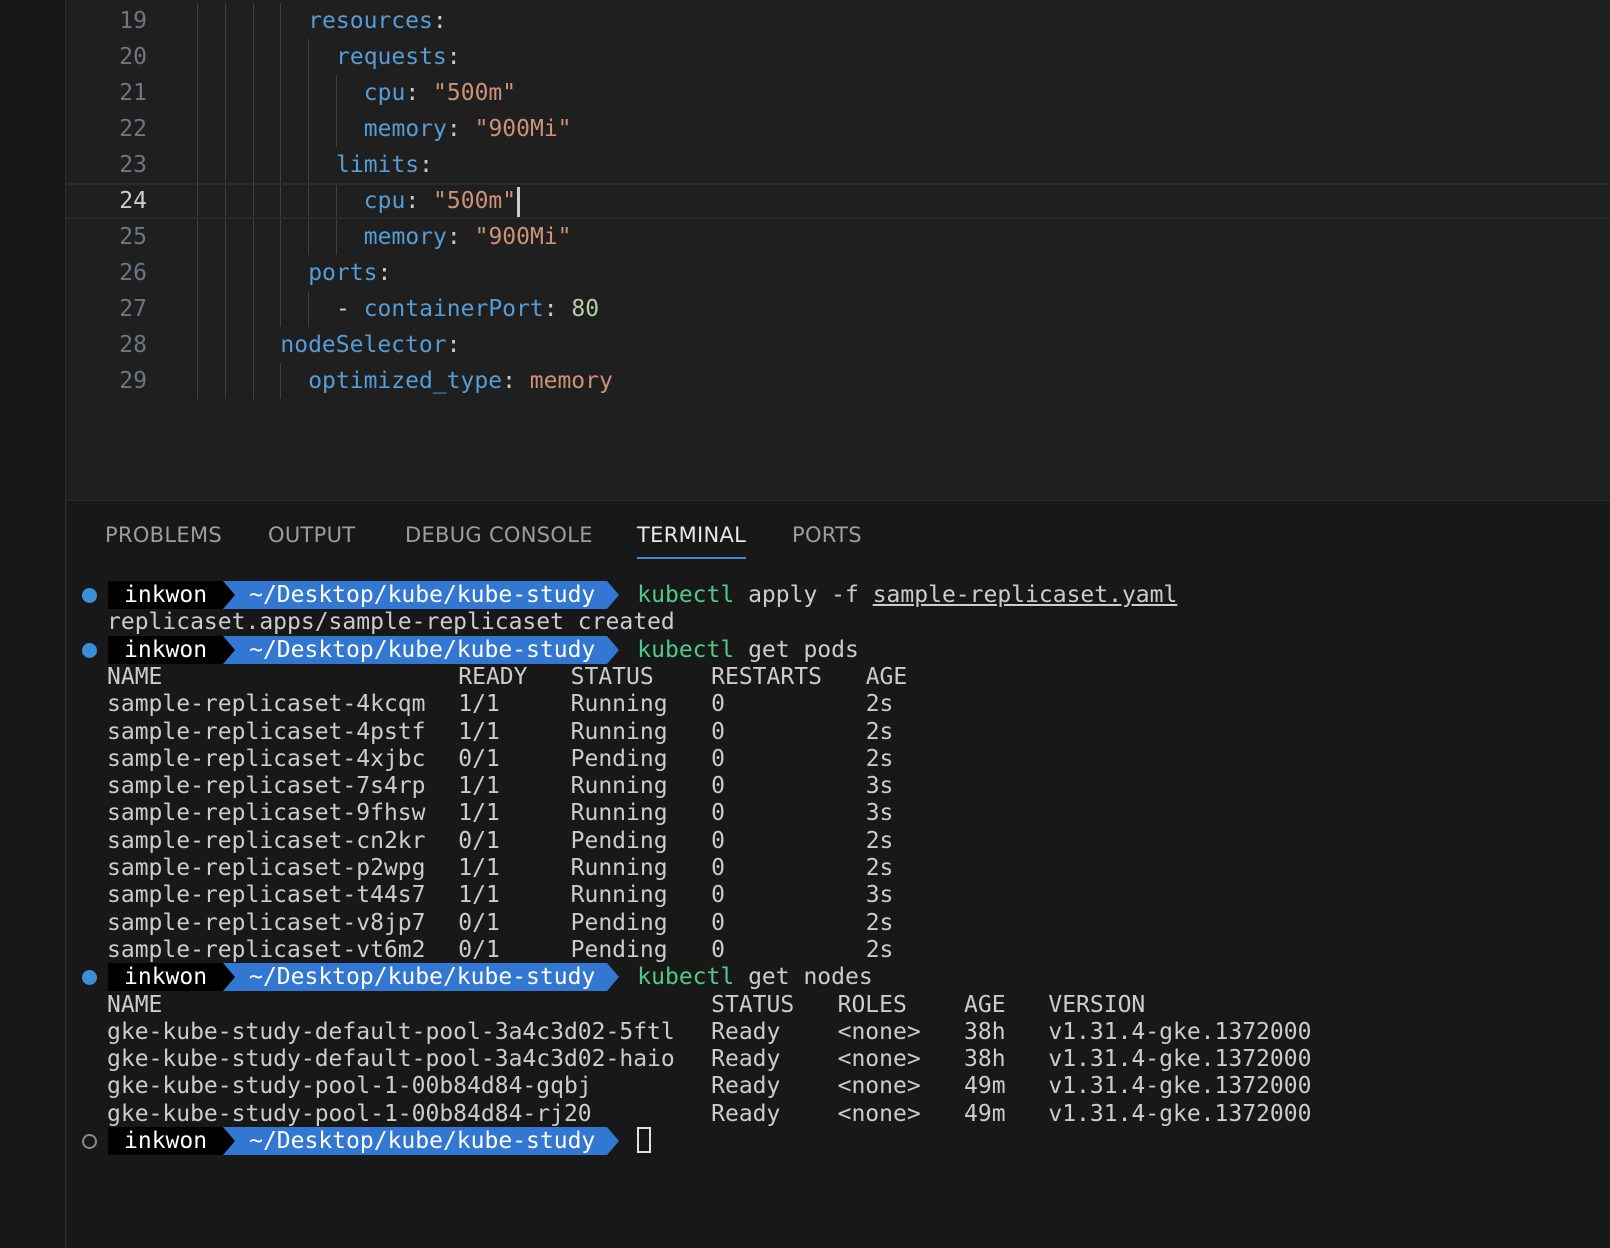 The width and height of the screenshot is (1610, 1248). I want to click on line-number: 25, so click(133, 237).